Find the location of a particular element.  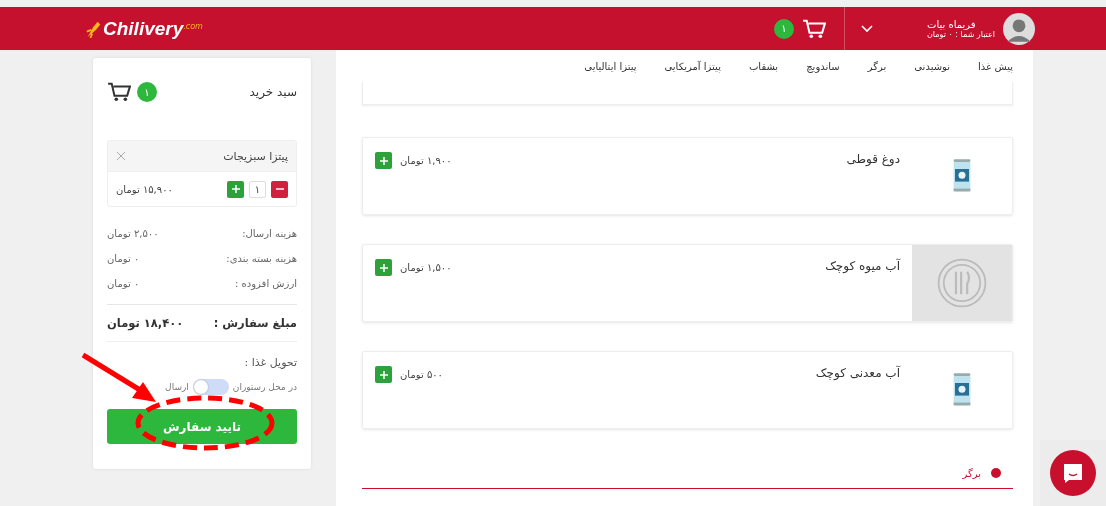

avatar-icon is located at coordinates (1019, 28).